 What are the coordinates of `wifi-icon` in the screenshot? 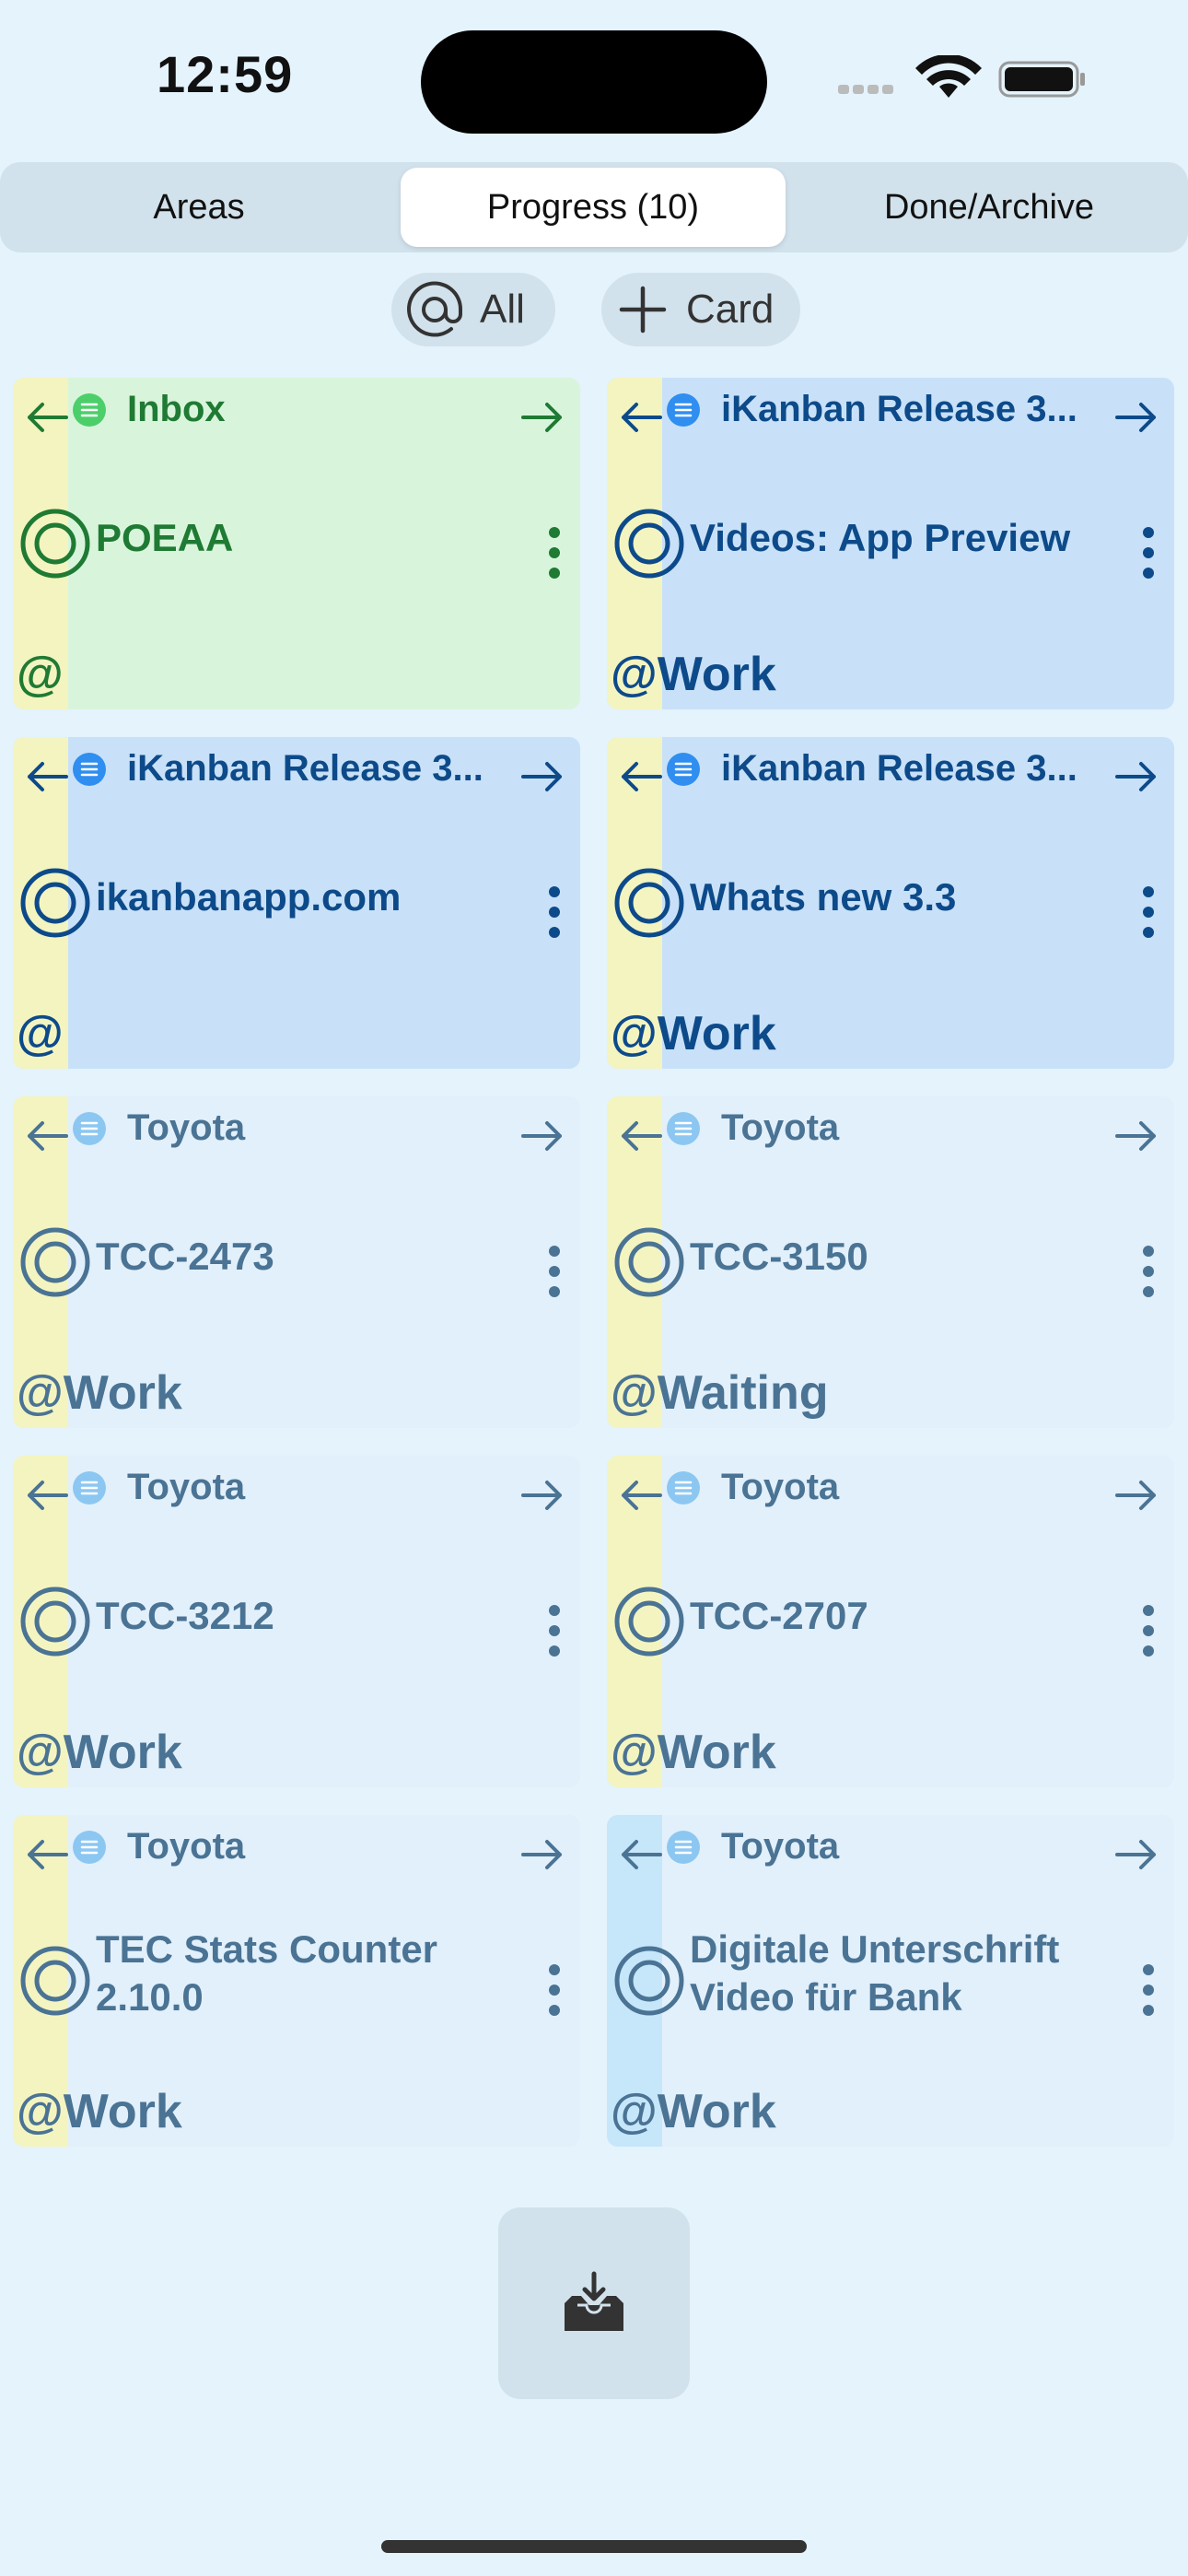 It's located at (948, 76).